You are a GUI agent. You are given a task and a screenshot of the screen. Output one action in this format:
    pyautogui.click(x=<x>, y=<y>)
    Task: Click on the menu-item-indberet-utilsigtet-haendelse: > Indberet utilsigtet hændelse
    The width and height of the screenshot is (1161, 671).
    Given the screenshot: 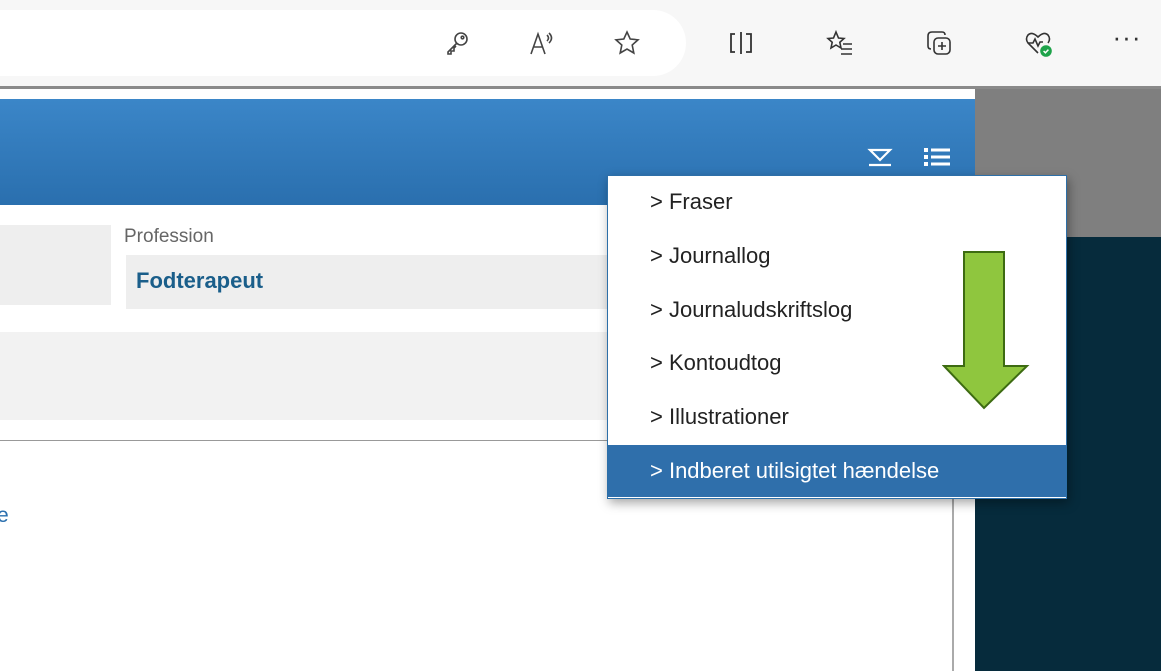 What is the action you would take?
    pyautogui.click(x=837, y=471)
    